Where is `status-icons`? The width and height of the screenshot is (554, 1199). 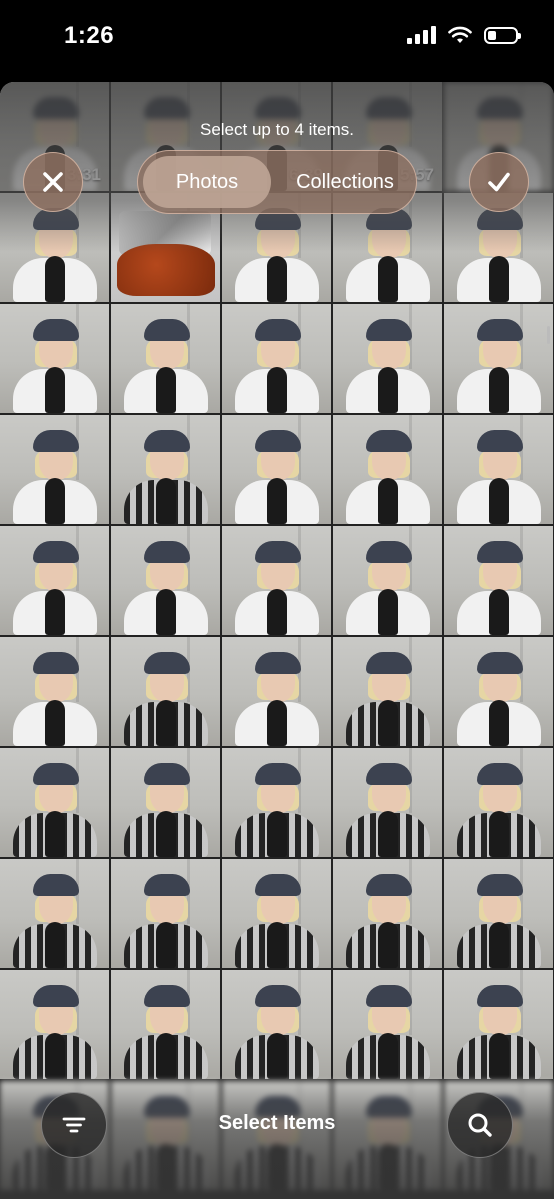
status-icons is located at coordinates (464, 35).